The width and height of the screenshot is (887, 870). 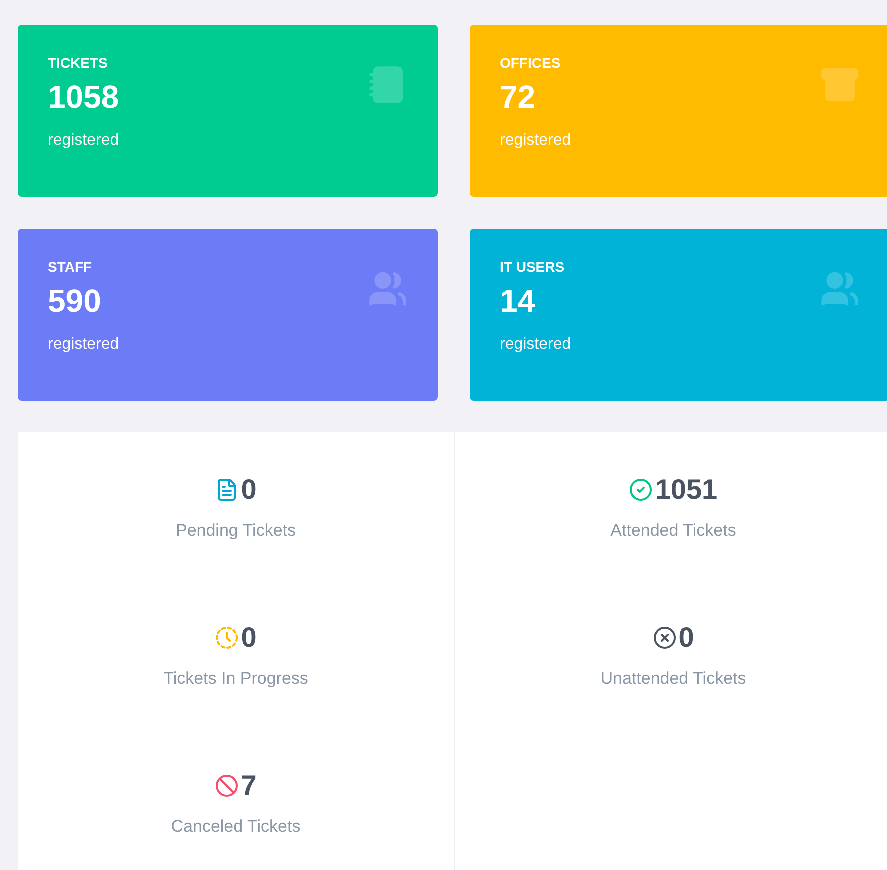 What do you see at coordinates (227, 638) in the screenshot?
I see `clock-icon` at bounding box center [227, 638].